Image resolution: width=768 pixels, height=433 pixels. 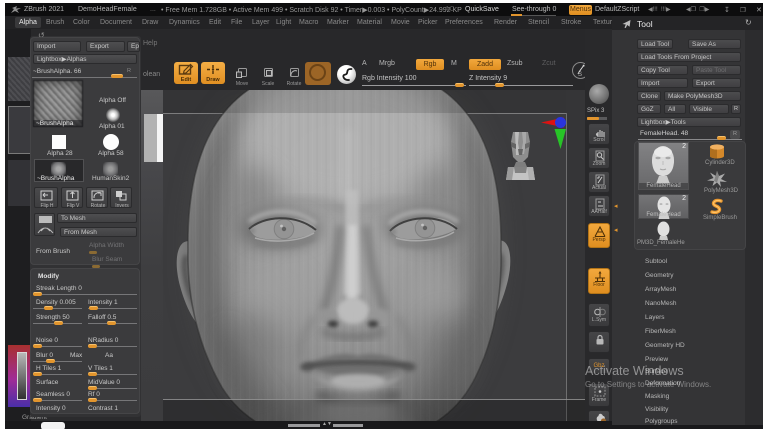 I want to click on svg-text: Draw, so click(x=213, y=80).